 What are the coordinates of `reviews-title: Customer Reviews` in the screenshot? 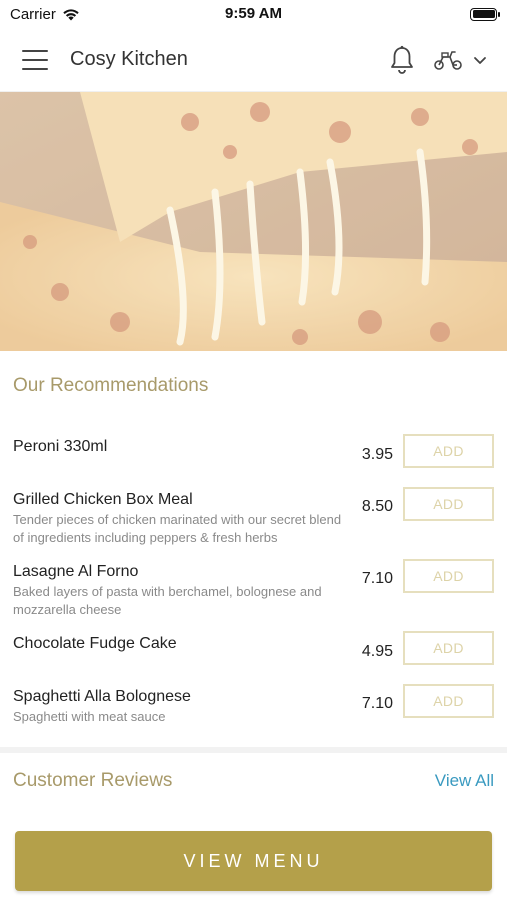 It's located at (93, 780).